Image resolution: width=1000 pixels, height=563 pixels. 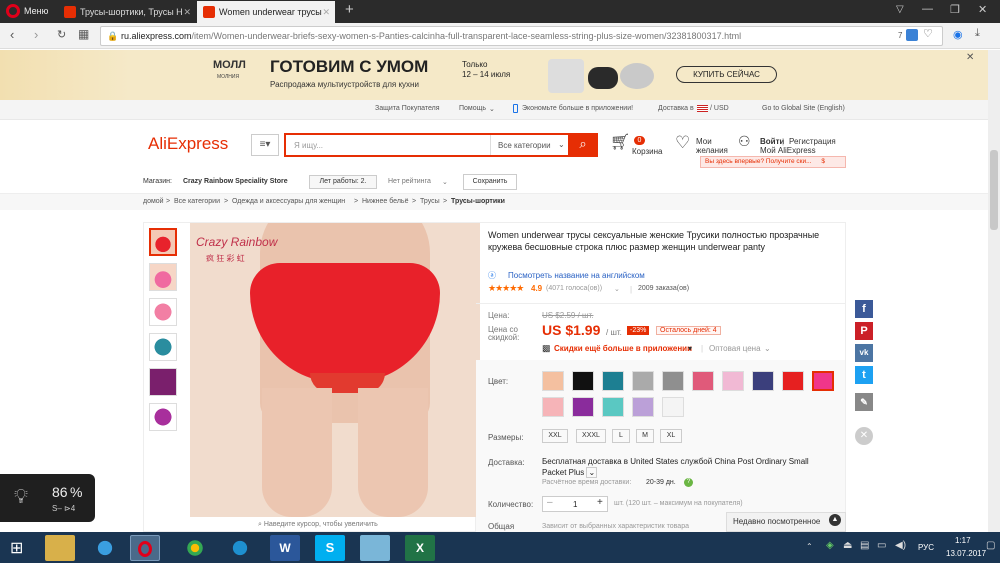 What do you see at coordinates (591, 436) in the screenshot?
I see `size-option: XXXL` at bounding box center [591, 436].